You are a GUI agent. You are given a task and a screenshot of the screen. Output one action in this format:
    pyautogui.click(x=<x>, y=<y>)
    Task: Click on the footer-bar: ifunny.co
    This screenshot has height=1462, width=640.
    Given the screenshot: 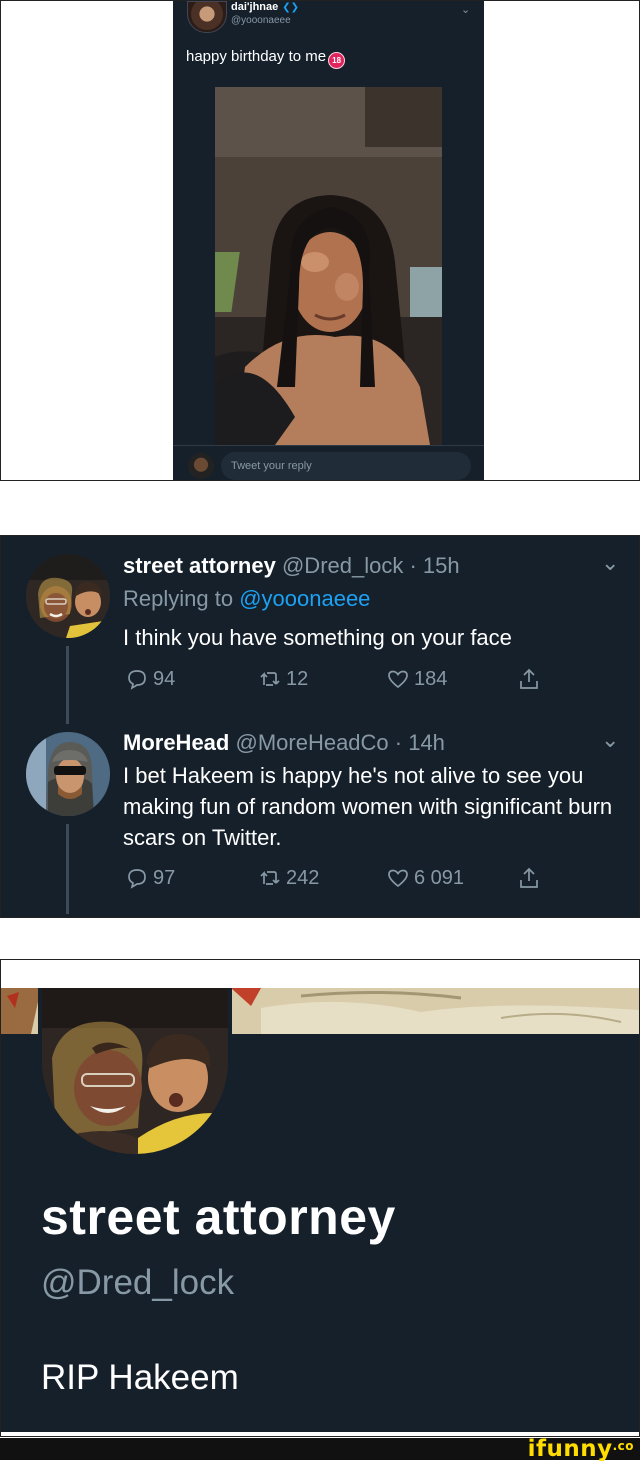 What is the action you would take?
    pyautogui.click(x=320, y=1449)
    